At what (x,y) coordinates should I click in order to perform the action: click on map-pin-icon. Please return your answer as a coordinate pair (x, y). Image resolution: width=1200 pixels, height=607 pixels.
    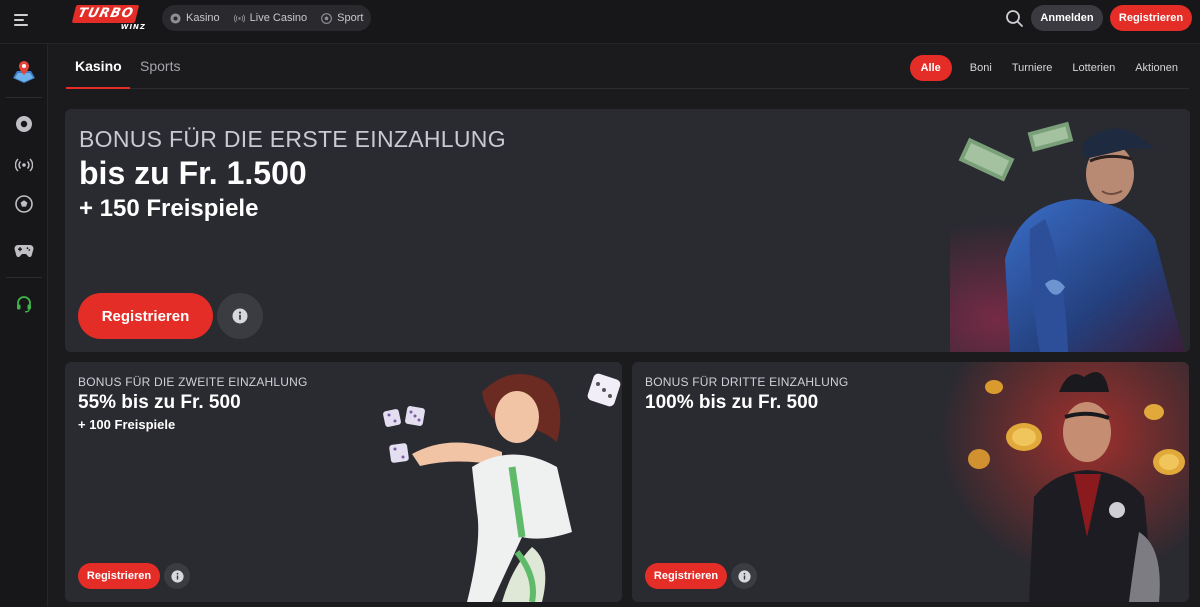
    Looking at the image, I should click on (24, 72).